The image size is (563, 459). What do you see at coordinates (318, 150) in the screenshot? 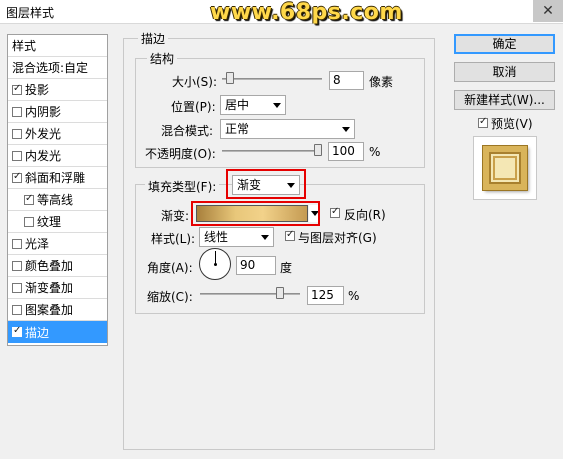
I see `opacity-slider-thumb` at bounding box center [318, 150].